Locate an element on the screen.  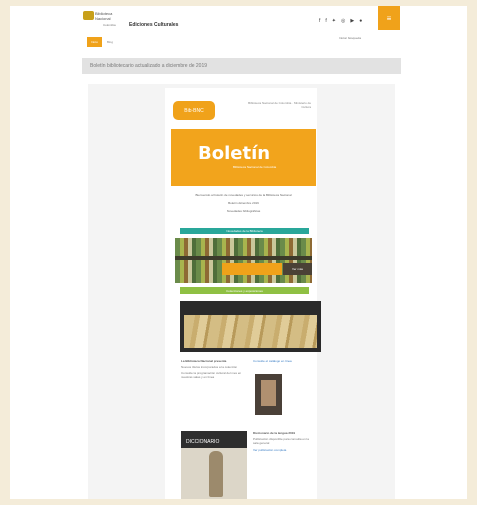
book1-link-block: Consulte el catálogo en línea is located at coordinates (282, 361).